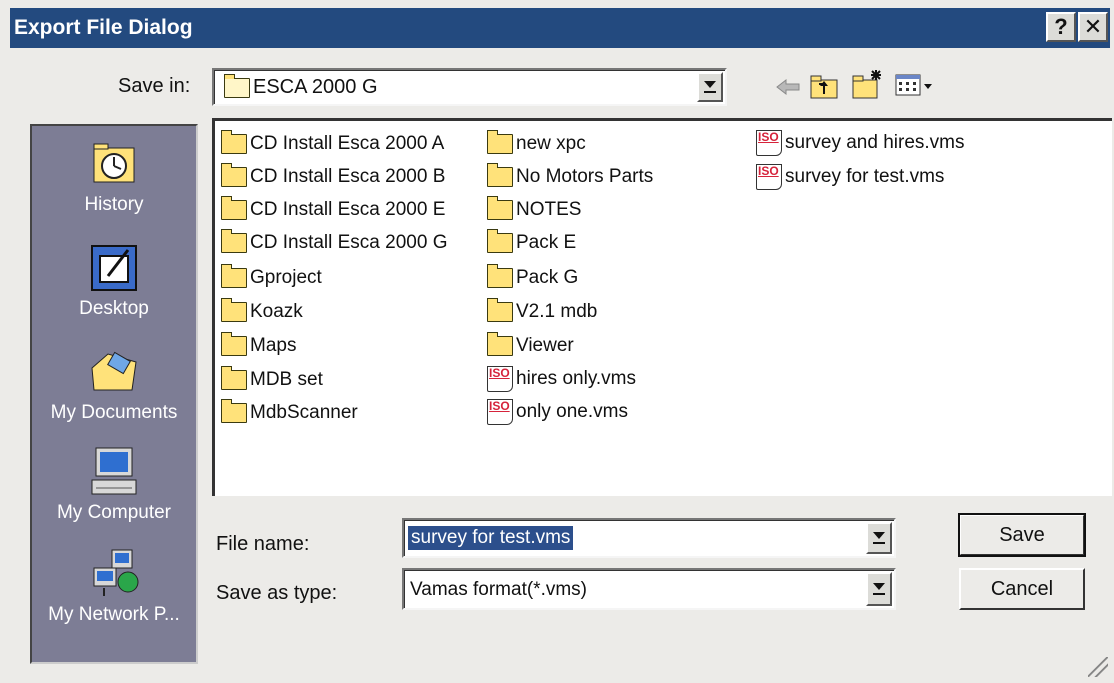  What do you see at coordinates (875, 142) in the screenshot?
I see `file-label: survey and hires.vms` at bounding box center [875, 142].